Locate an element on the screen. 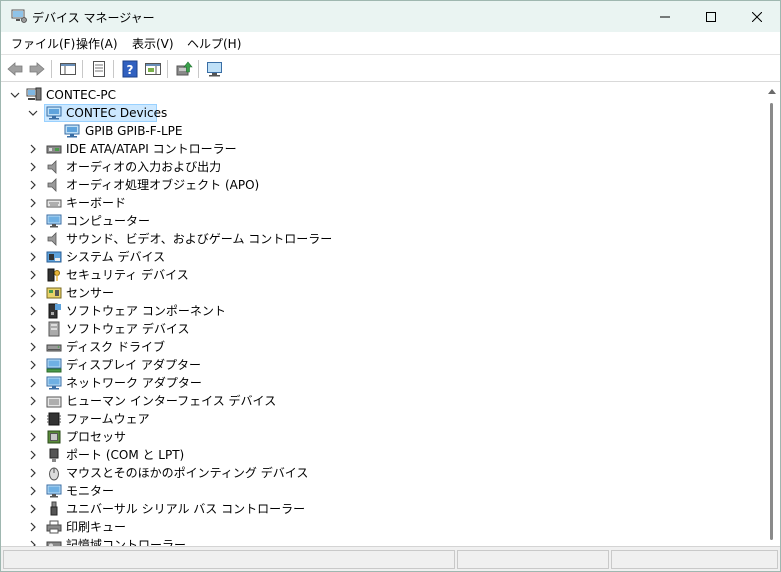  scroll-up-arrow-icon is located at coordinates (772, 91).